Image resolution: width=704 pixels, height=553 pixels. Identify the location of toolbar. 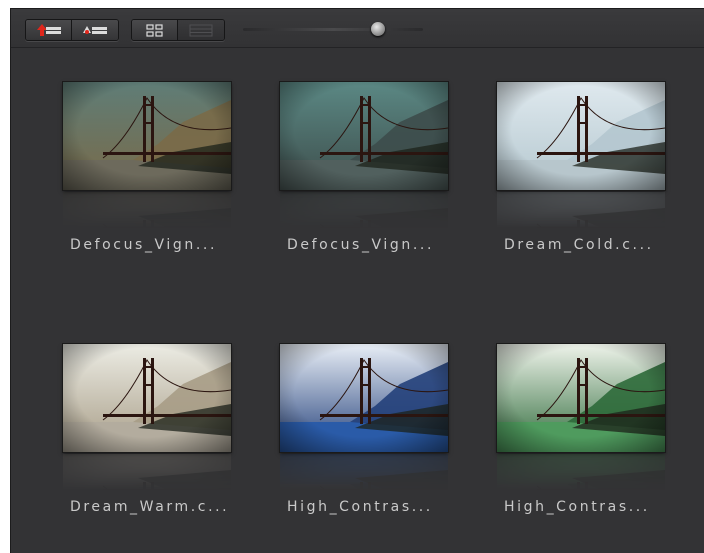
(357, 28).